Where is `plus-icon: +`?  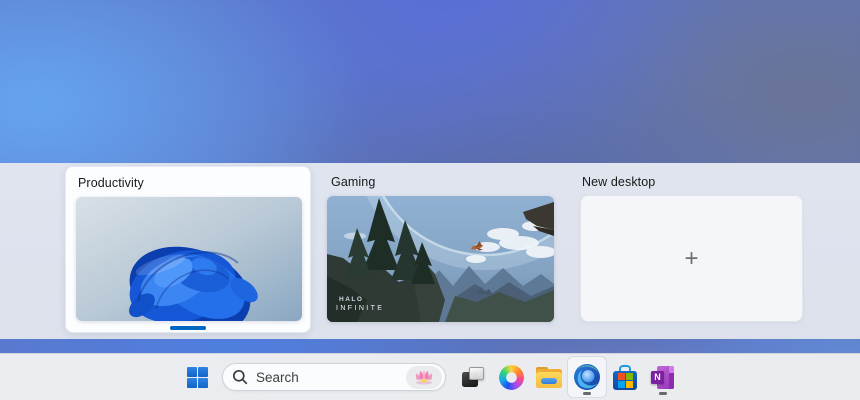 plus-icon: + is located at coordinates (691, 258).